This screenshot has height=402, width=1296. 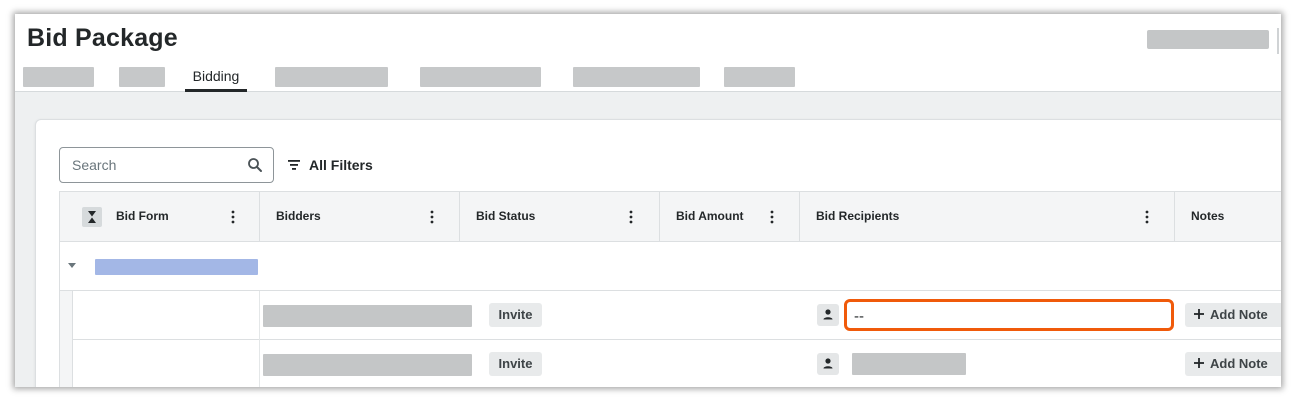 What do you see at coordinates (1228, 216) in the screenshot?
I see `column-header-notes: Notes` at bounding box center [1228, 216].